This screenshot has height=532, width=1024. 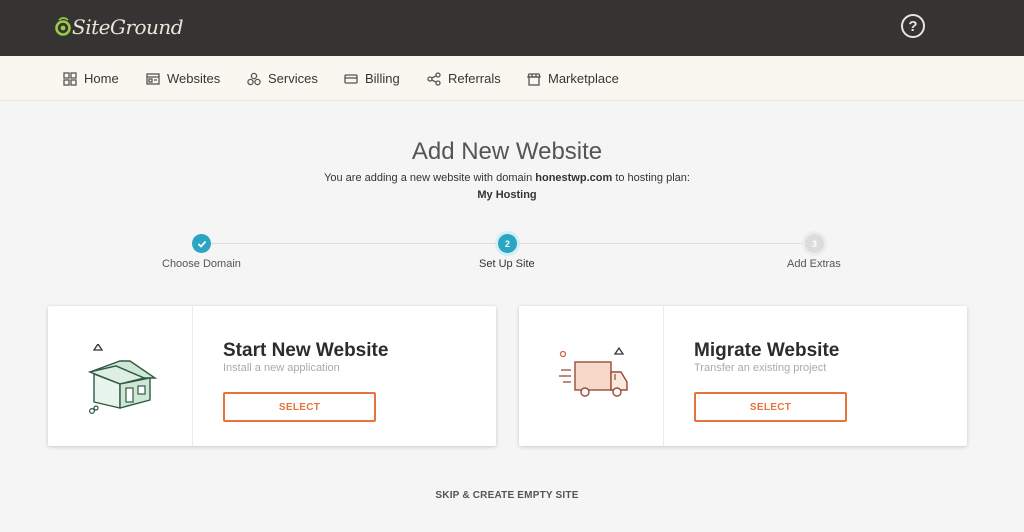 I want to click on step-1-indicator, so click(x=201, y=243).